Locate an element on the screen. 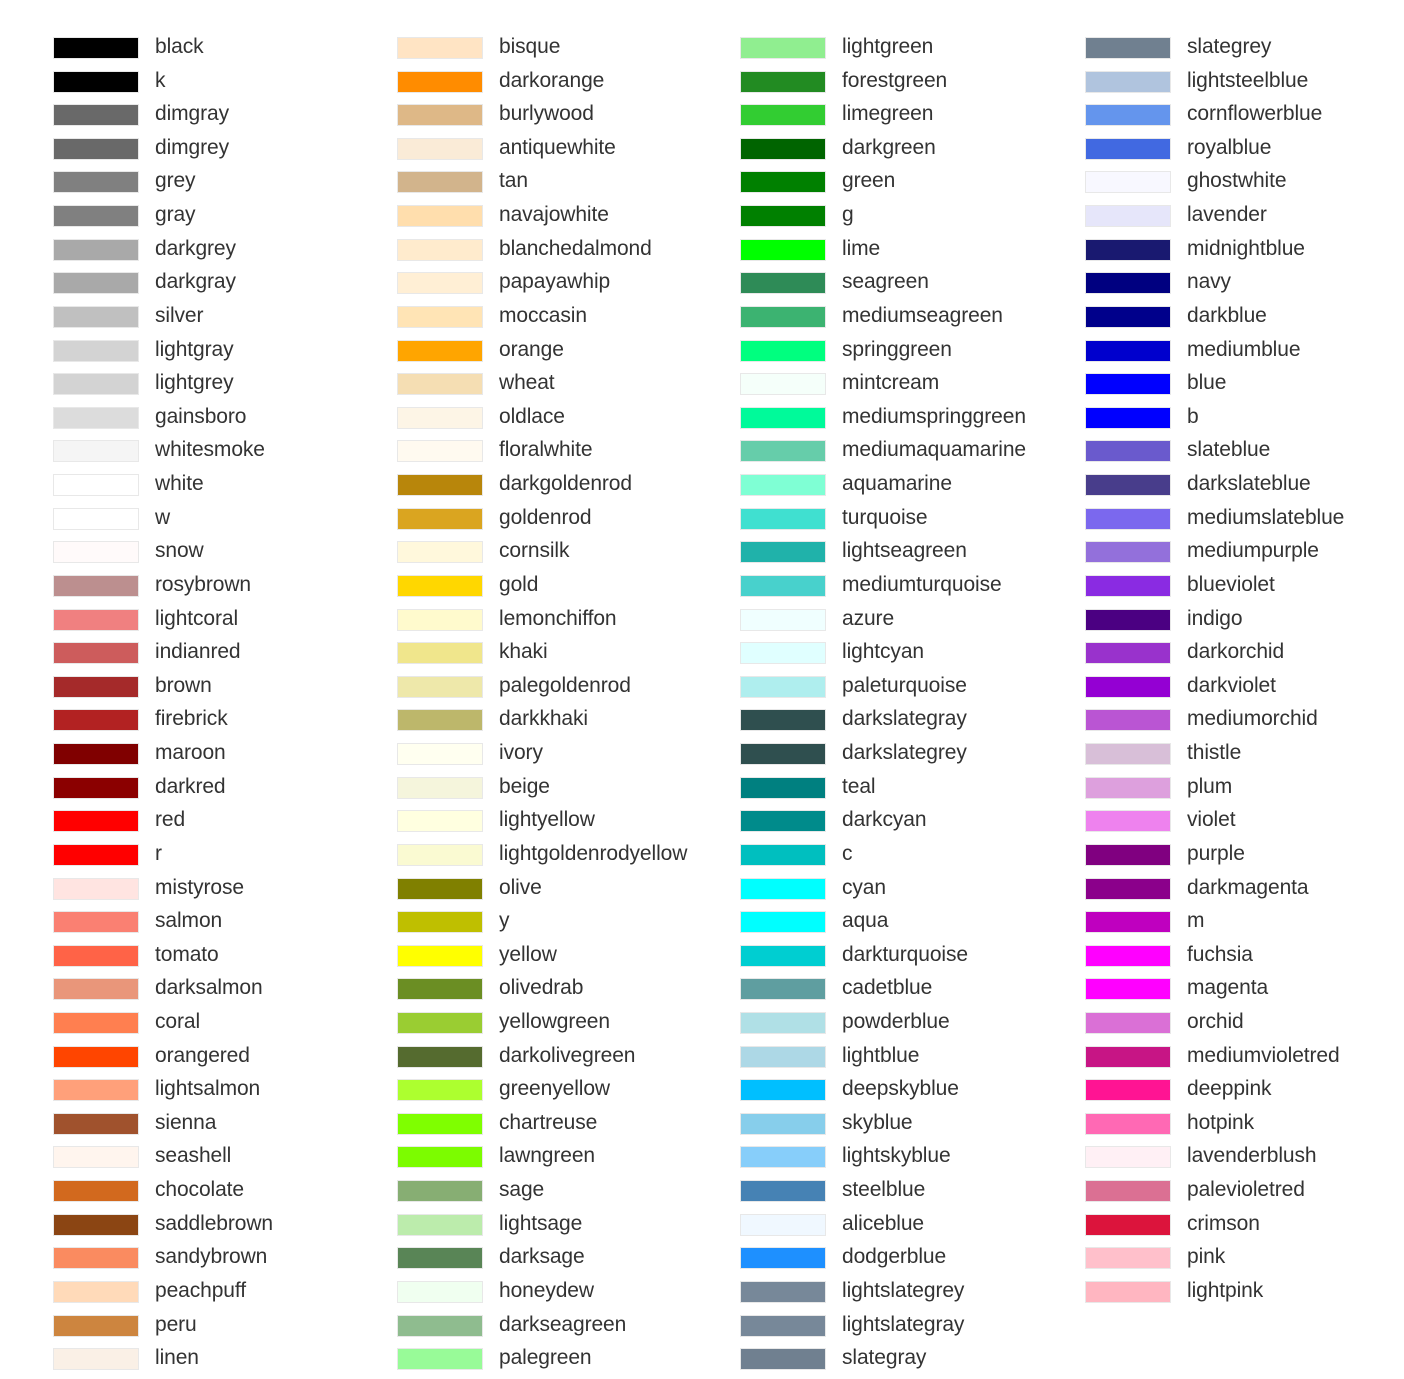 The width and height of the screenshot is (1404, 1379). color-swatch-teal is located at coordinates (783, 787).